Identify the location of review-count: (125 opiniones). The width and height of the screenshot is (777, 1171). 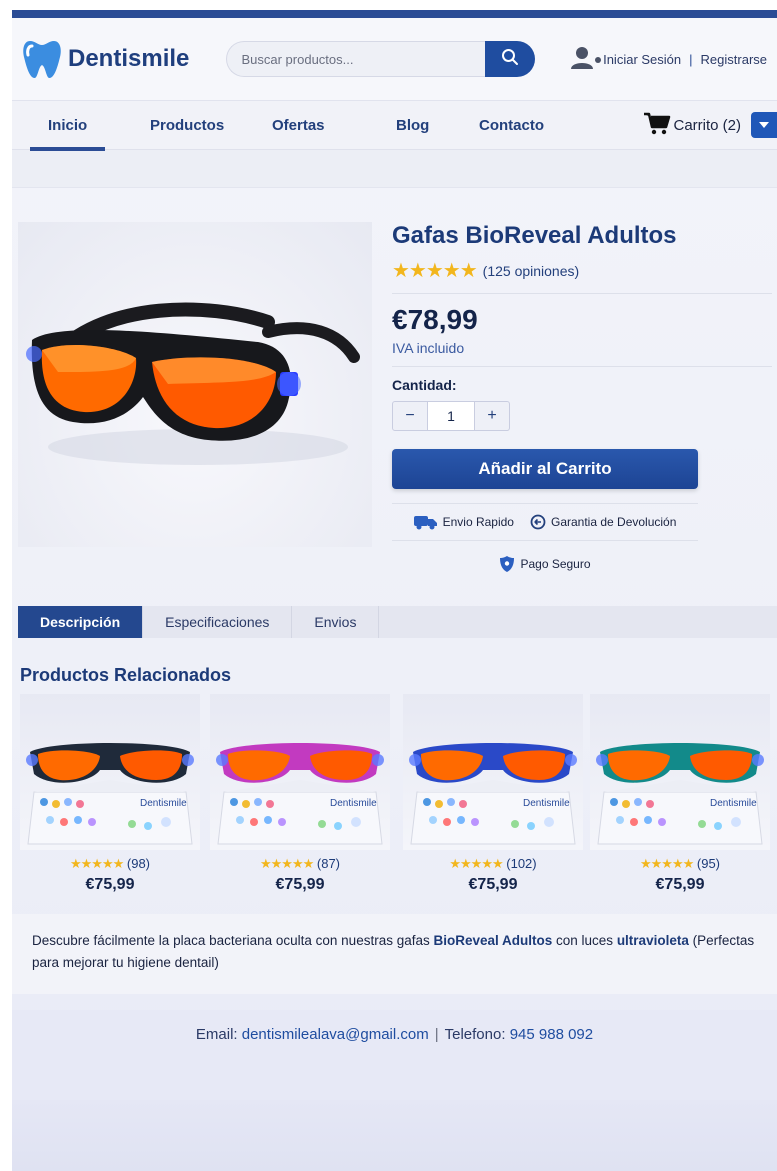
(531, 270).